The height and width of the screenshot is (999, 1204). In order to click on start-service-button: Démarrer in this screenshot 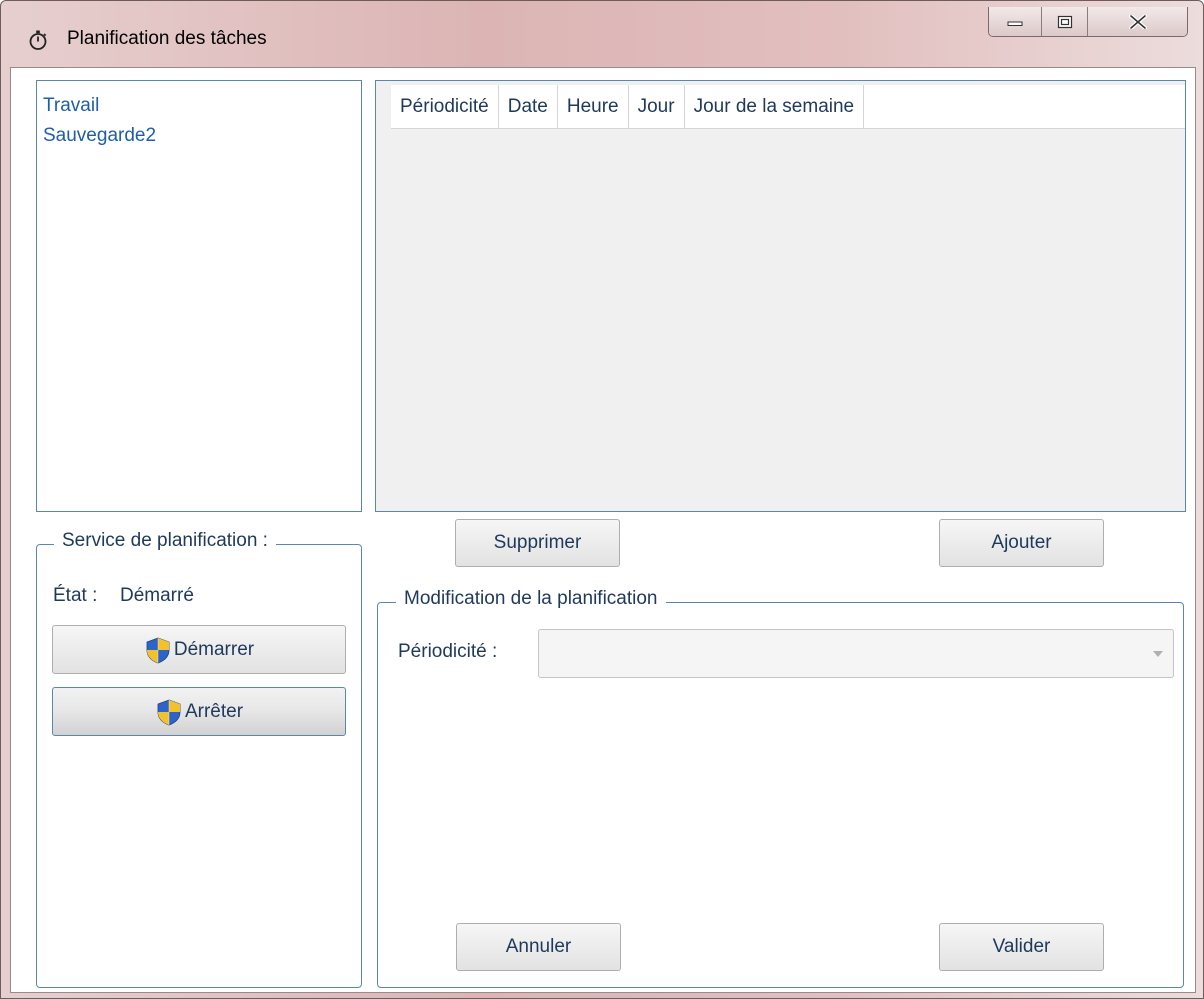, I will do `click(199, 649)`.